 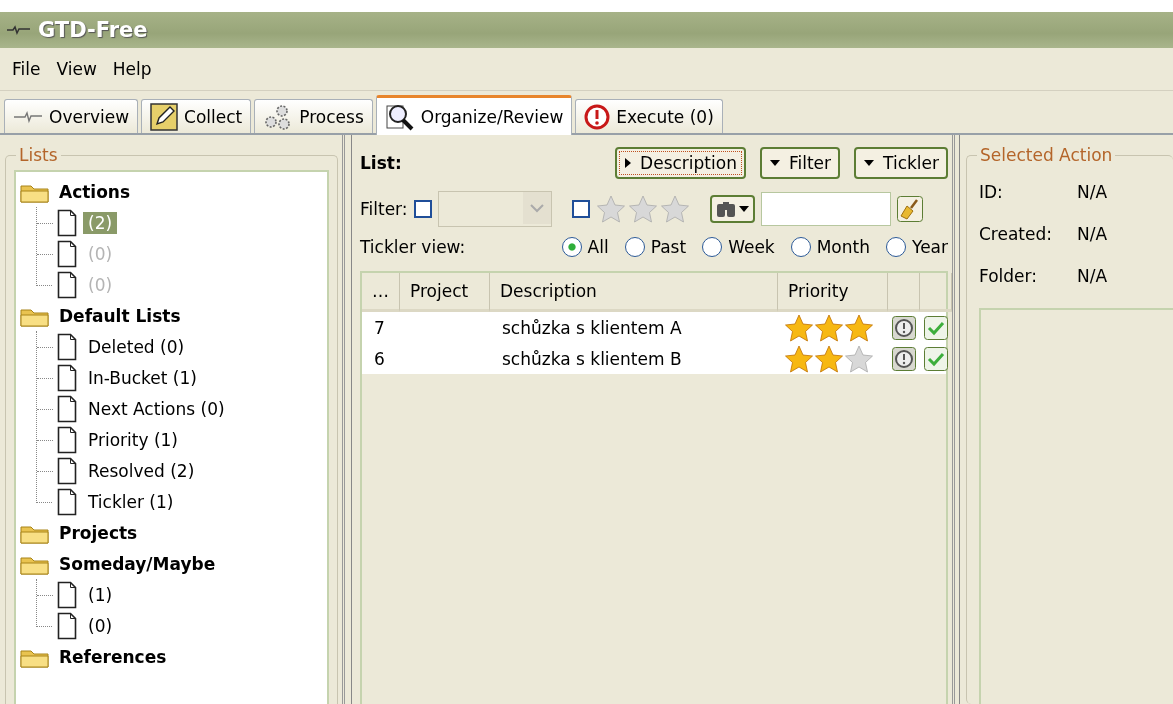 I want to click on menu-item: View, so click(x=76, y=69).